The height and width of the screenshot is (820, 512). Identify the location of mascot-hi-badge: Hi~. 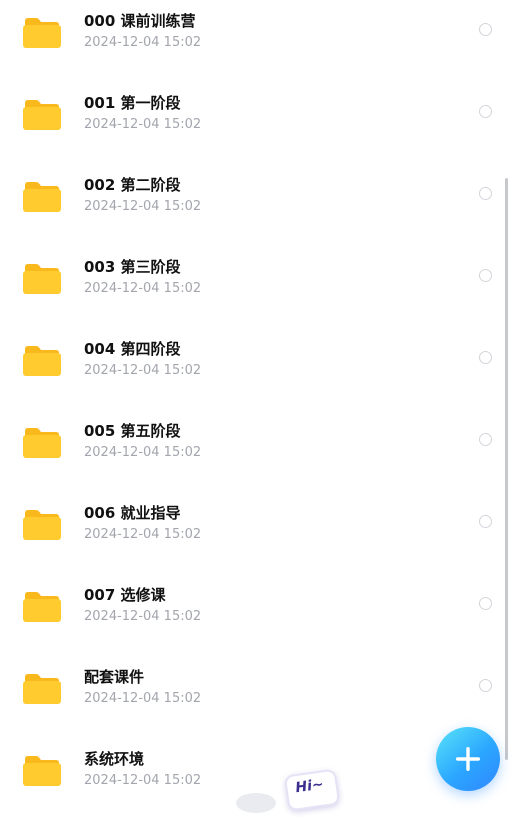
(312, 790).